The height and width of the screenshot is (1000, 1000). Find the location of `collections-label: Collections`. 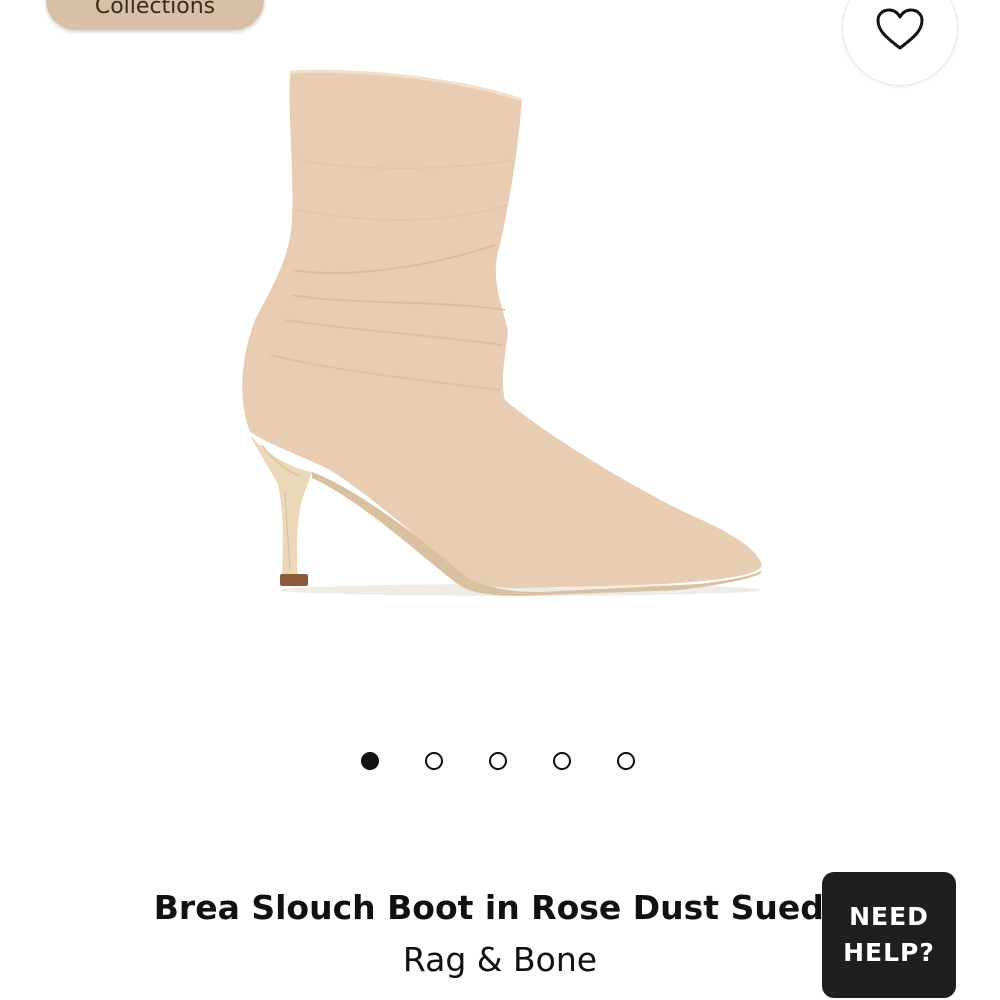

collections-label: Collections is located at coordinates (155, 9).